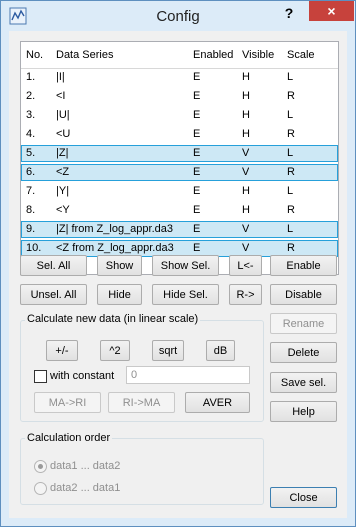 This screenshot has height=527, width=356. Describe the element at coordinates (31, 115) in the screenshot. I see `cell-no: 3.` at that location.